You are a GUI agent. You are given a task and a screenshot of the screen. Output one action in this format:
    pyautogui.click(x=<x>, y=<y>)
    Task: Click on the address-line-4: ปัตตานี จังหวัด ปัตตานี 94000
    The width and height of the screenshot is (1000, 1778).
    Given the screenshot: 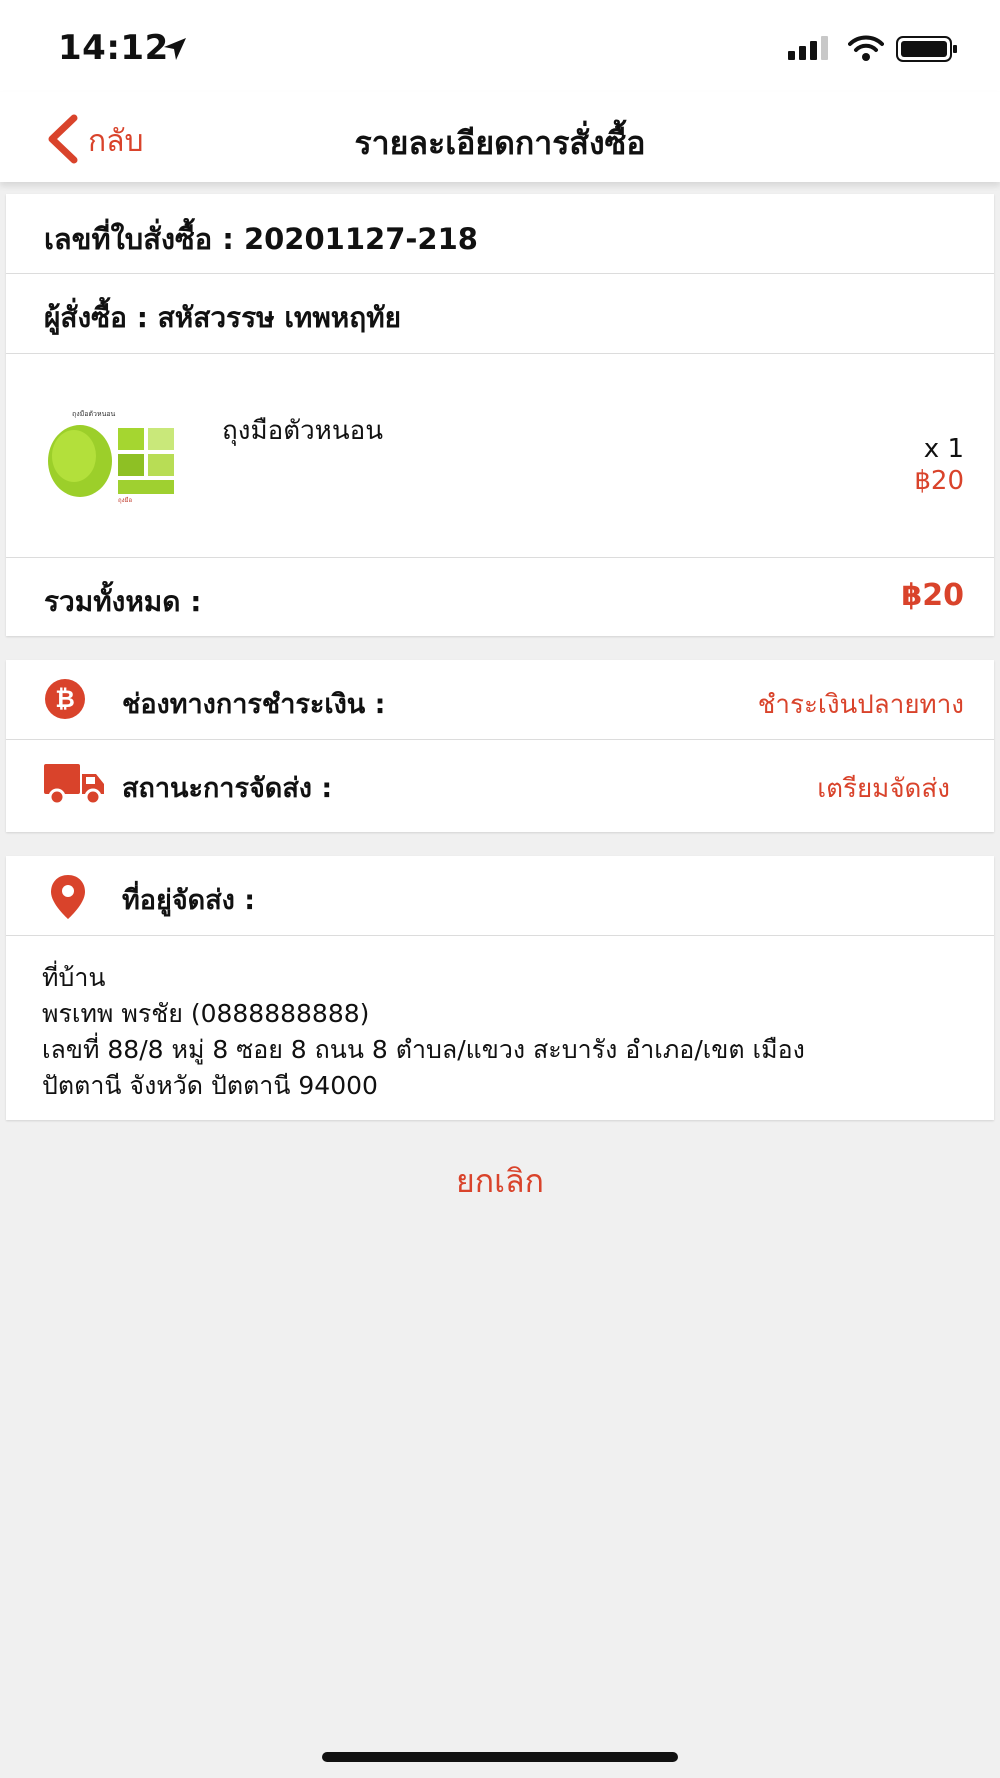 What is the action you would take?
    pyautogui.click(x=210, y=1085)
    